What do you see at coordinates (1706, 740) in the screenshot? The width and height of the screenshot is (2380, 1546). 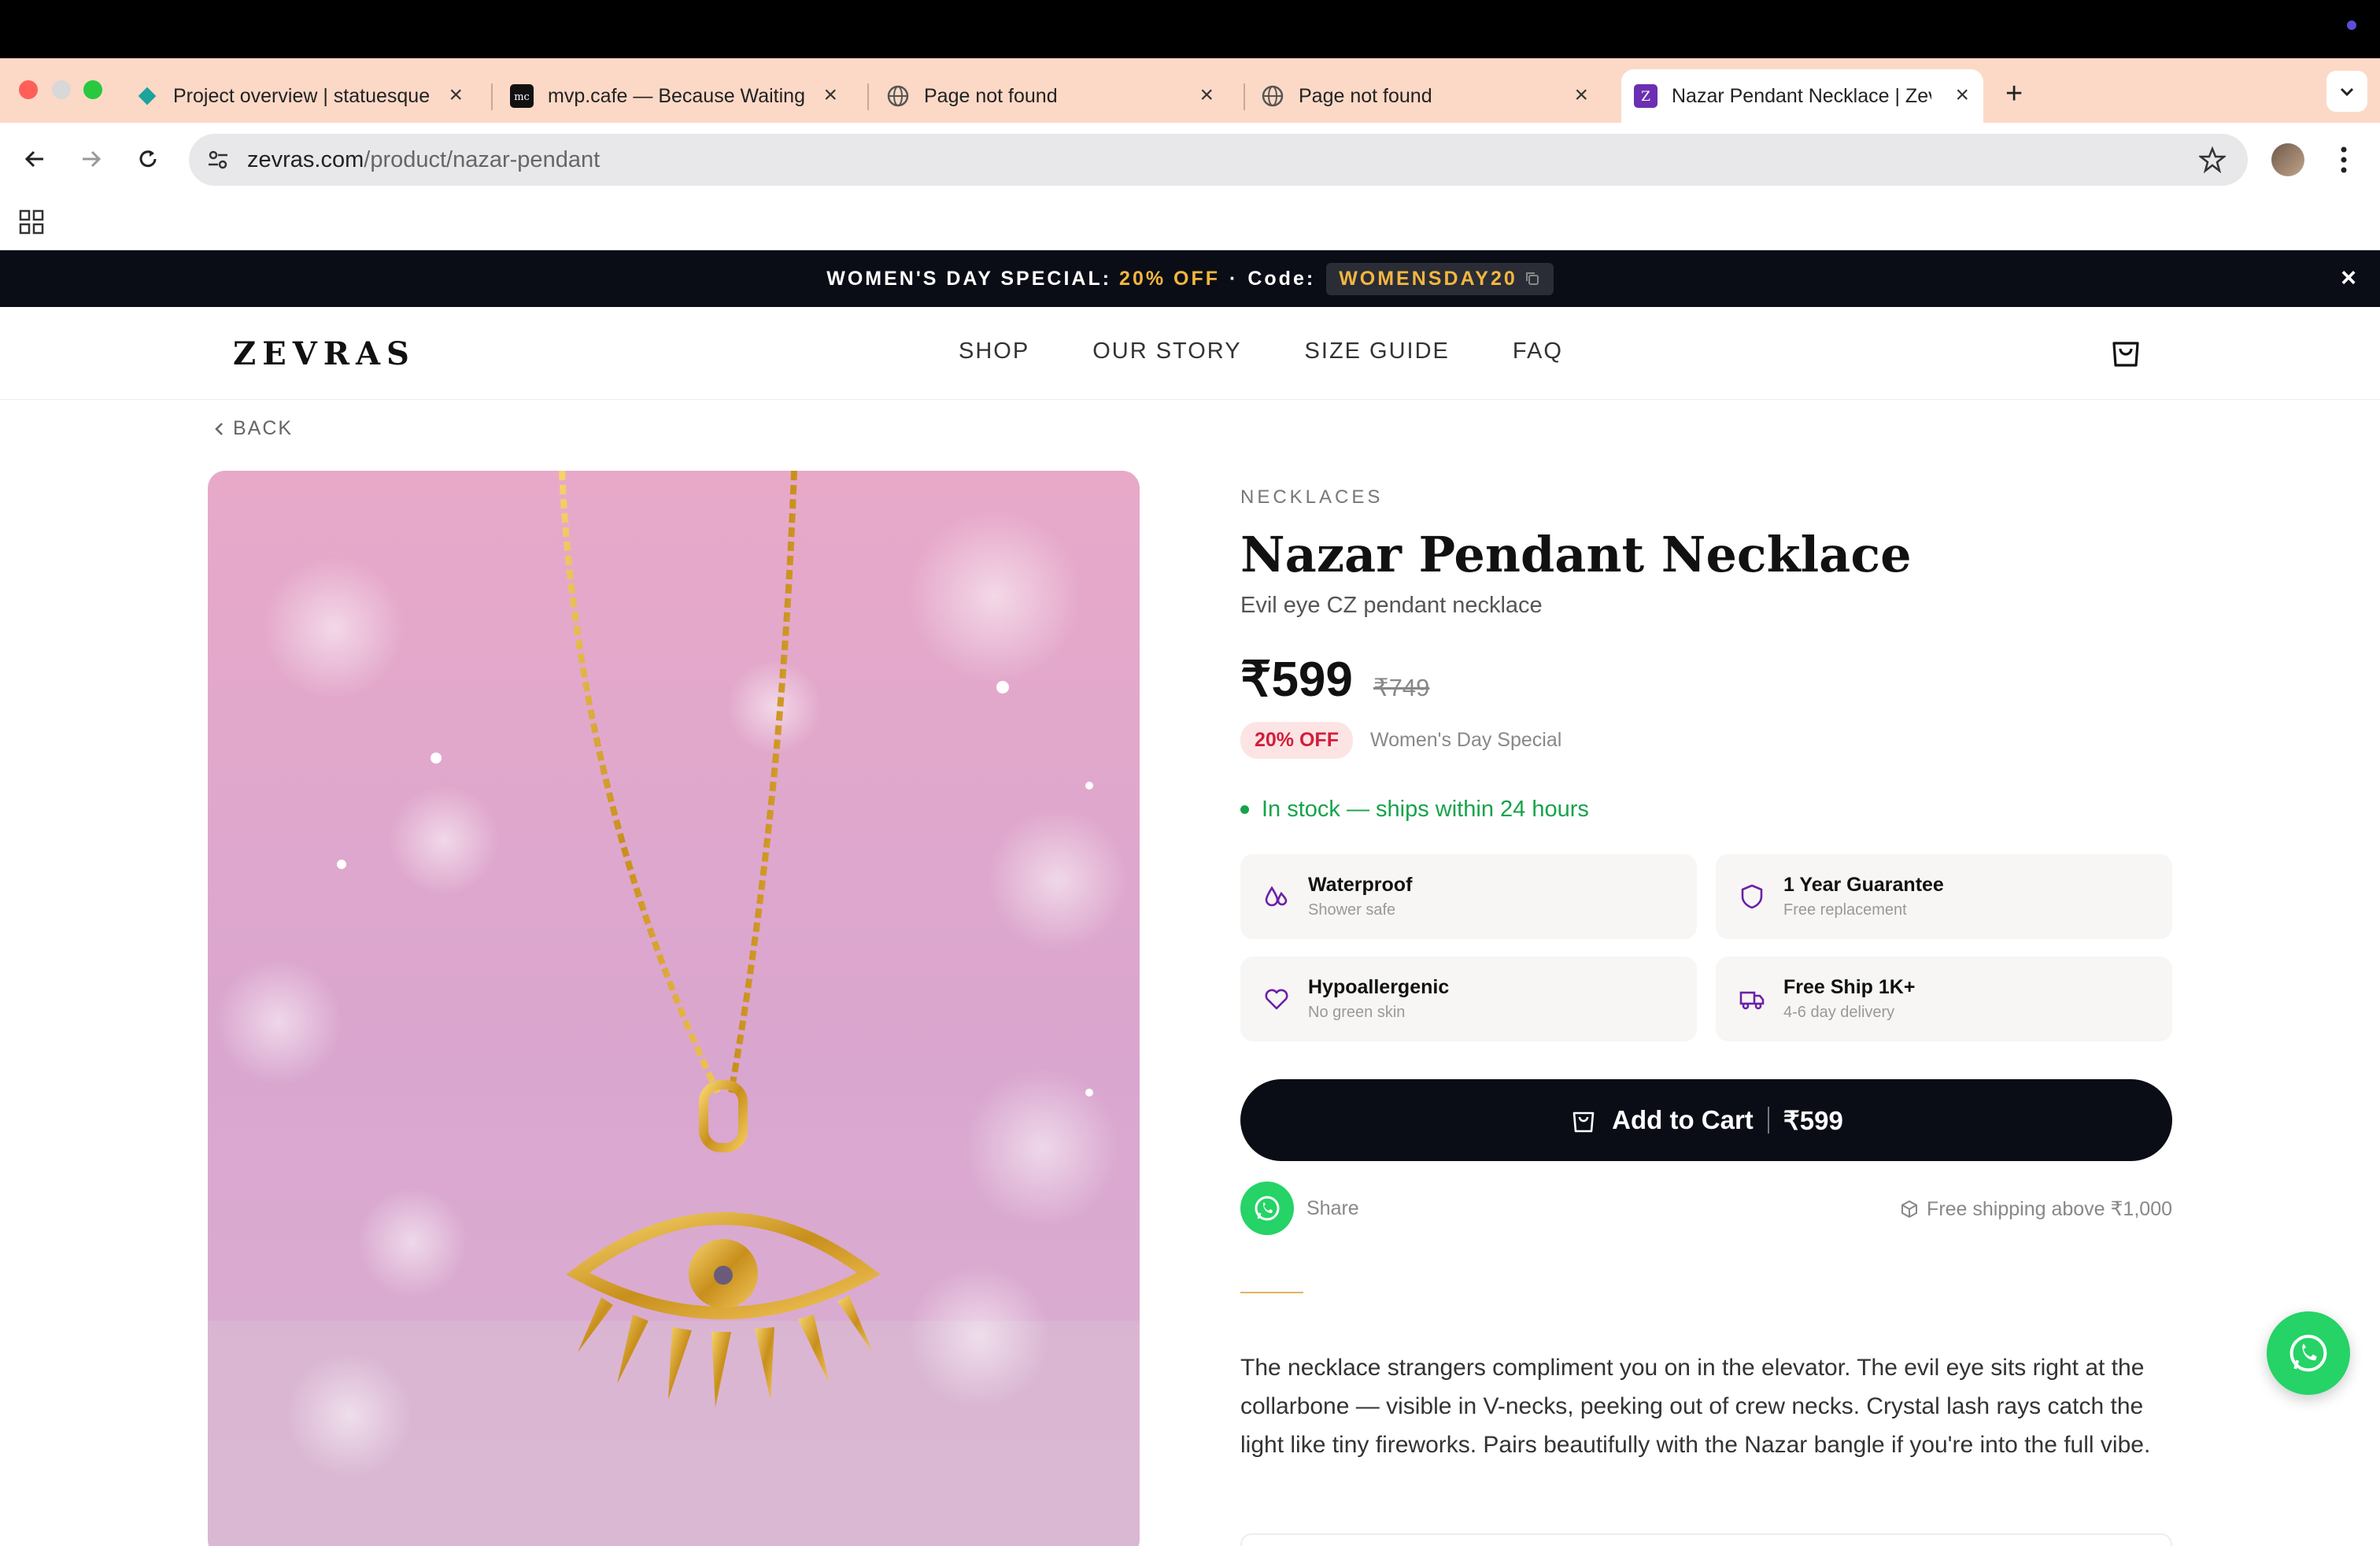 I see `offer-row: 20% OFF Women's Day Special` at bounding box center [1706, 740].